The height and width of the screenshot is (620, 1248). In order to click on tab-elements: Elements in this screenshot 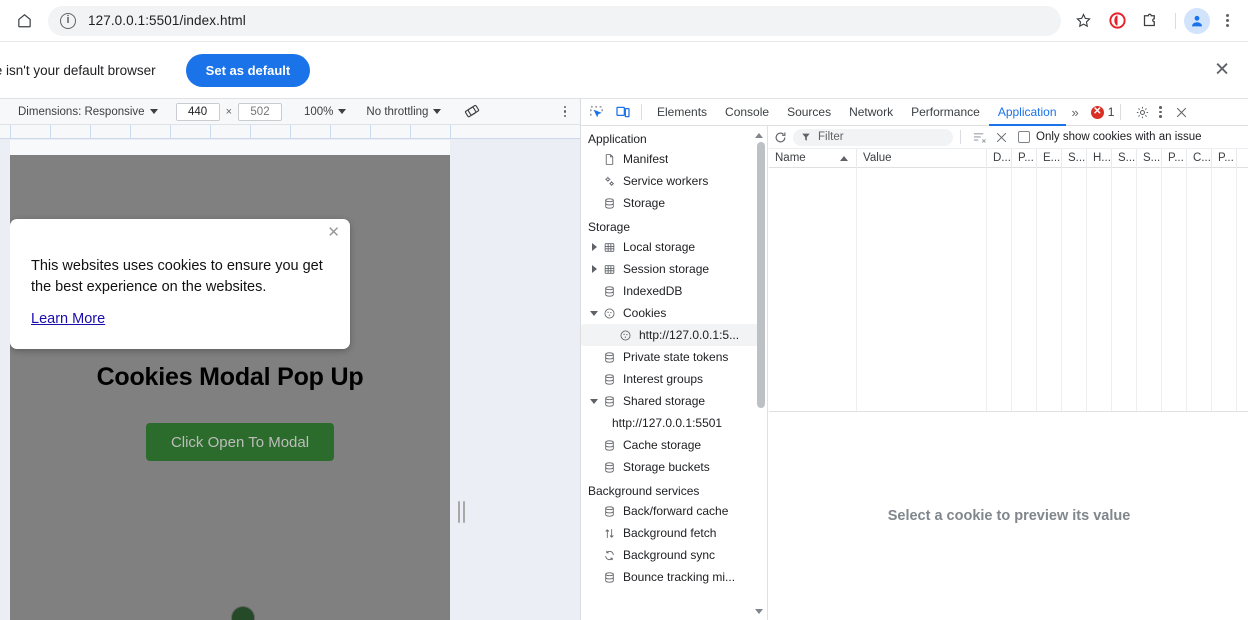, I will do `click(682, 112)`.